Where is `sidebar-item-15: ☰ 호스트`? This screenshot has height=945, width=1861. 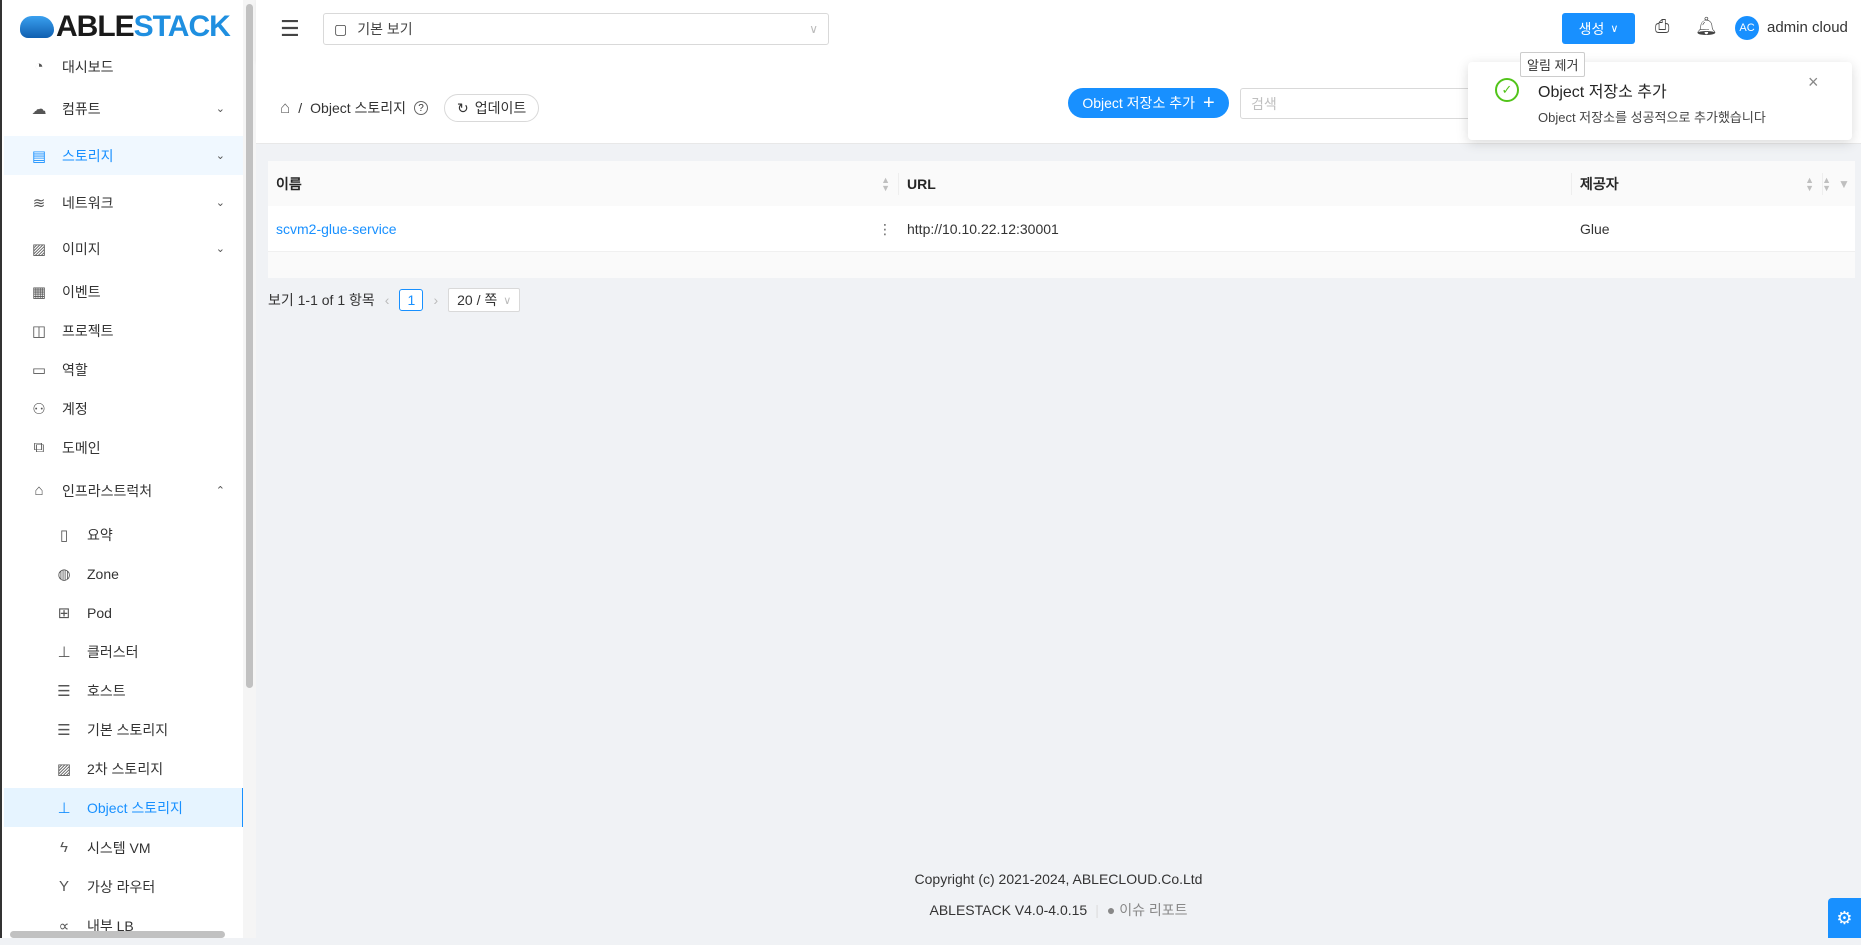
sidebar-item-15: ☰ 호스트 is located at coordinates (124, 690).